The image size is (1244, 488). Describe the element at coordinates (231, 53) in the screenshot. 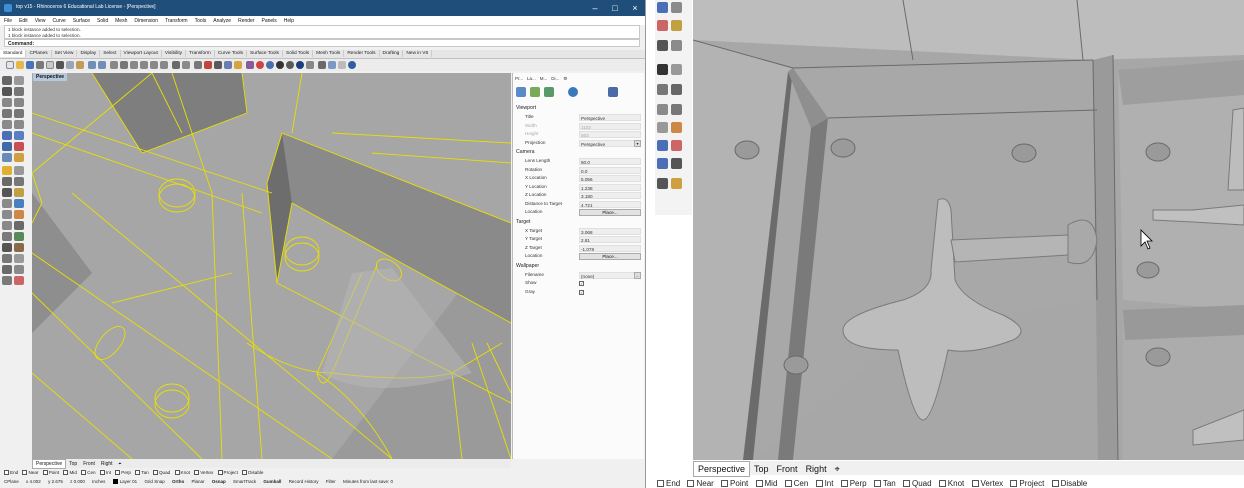

I see `tab-curve-tools: Curve Tools` at that location.